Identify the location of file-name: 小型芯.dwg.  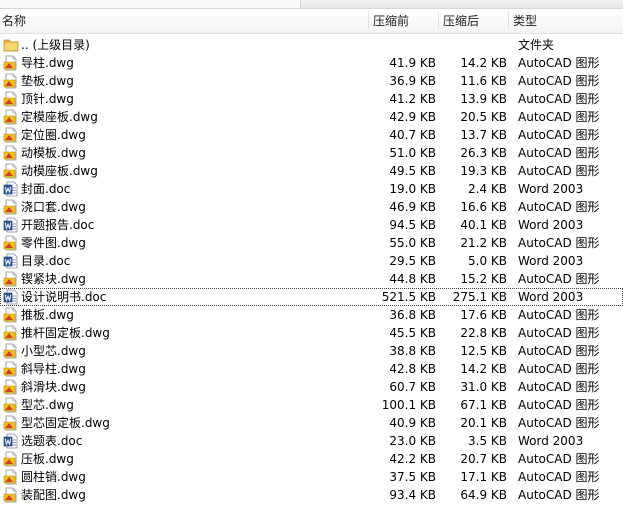
(53, 351).